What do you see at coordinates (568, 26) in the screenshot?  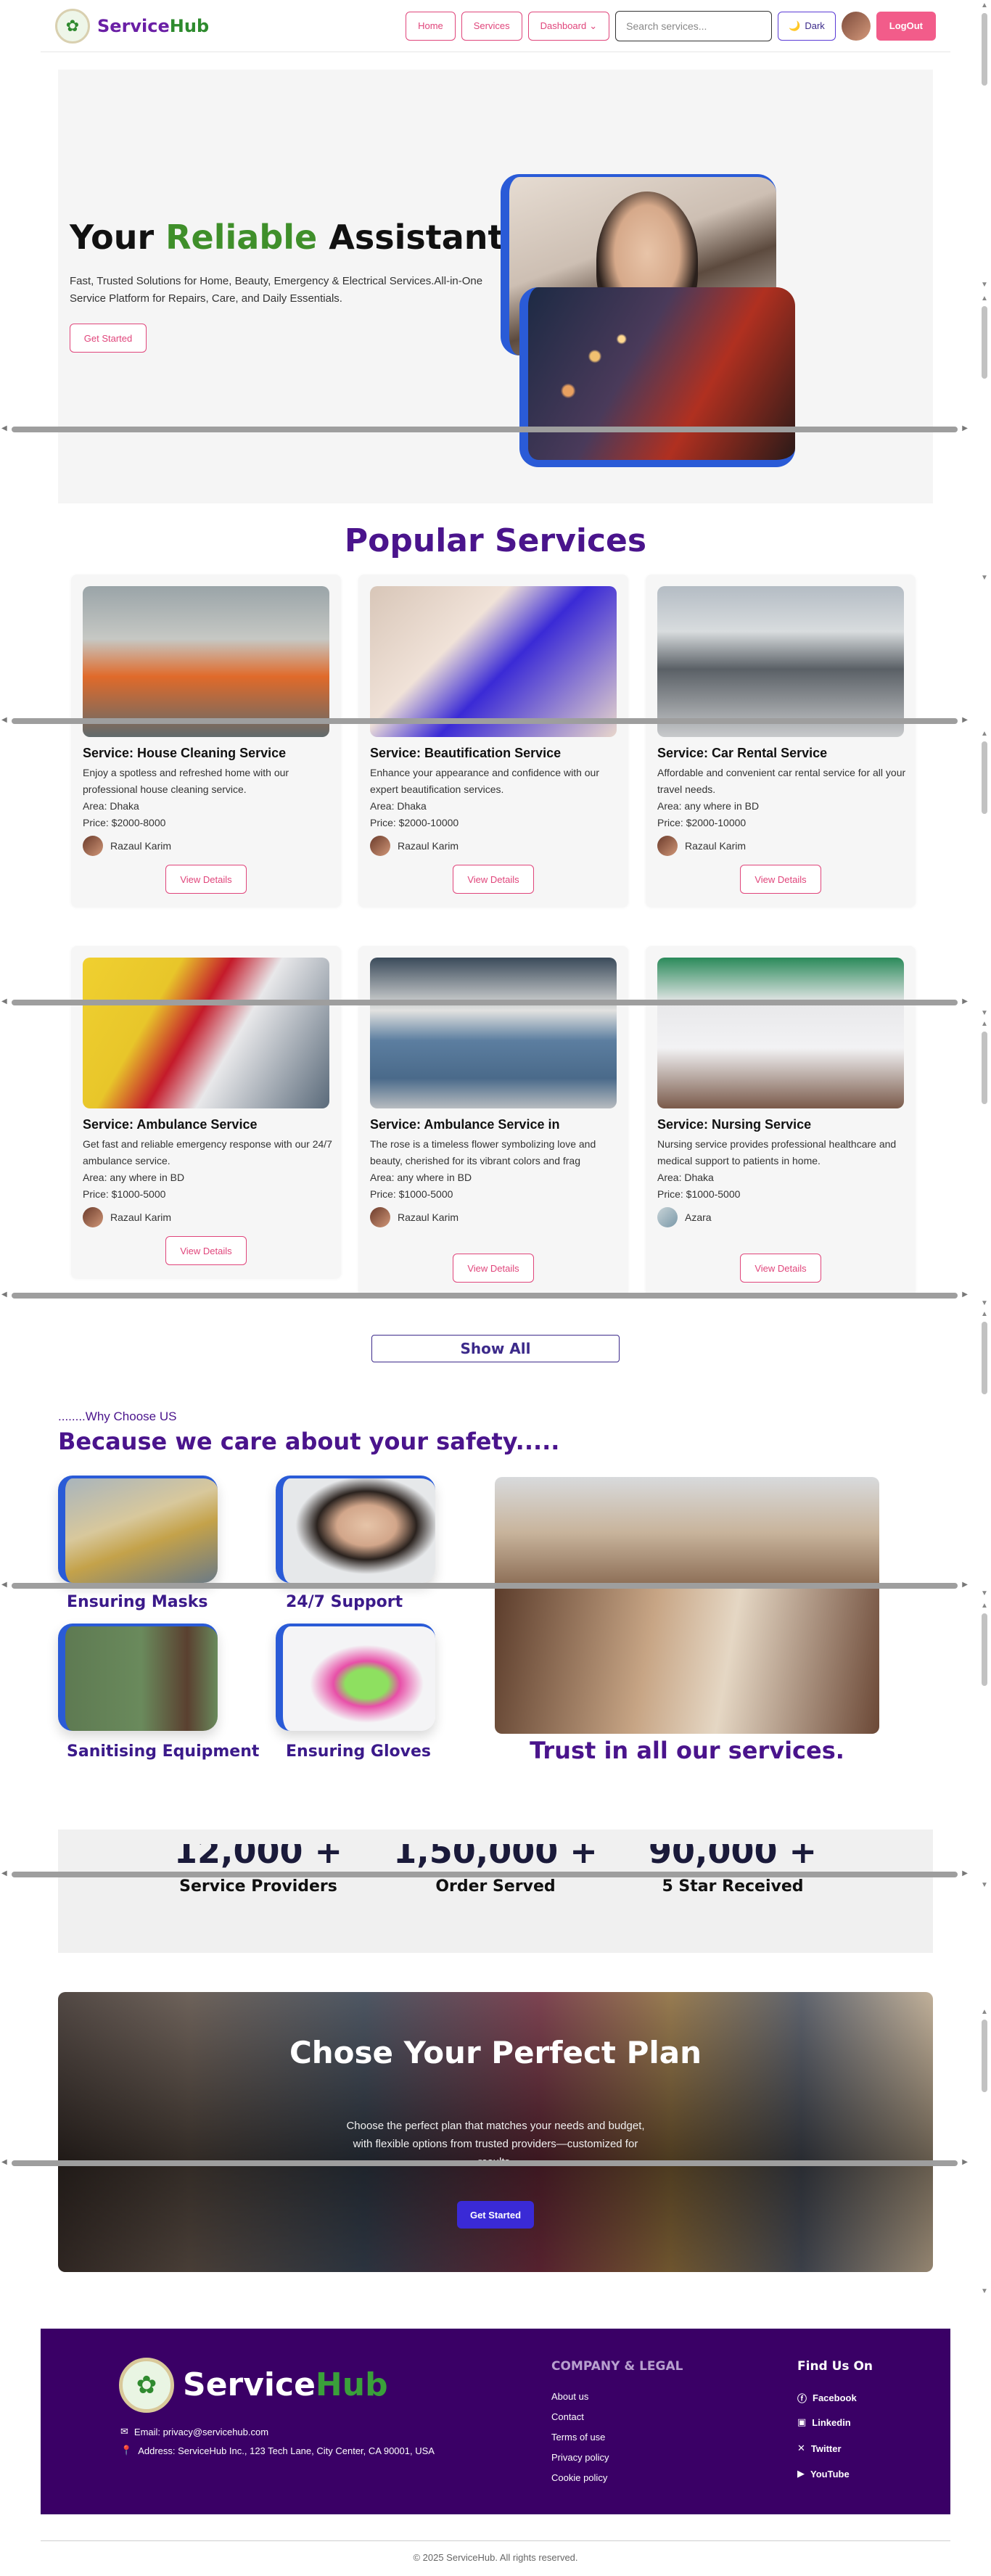 I see `nav-dashboard-dropdown: Dashboard ⌄` at bounding box center [568, 26].